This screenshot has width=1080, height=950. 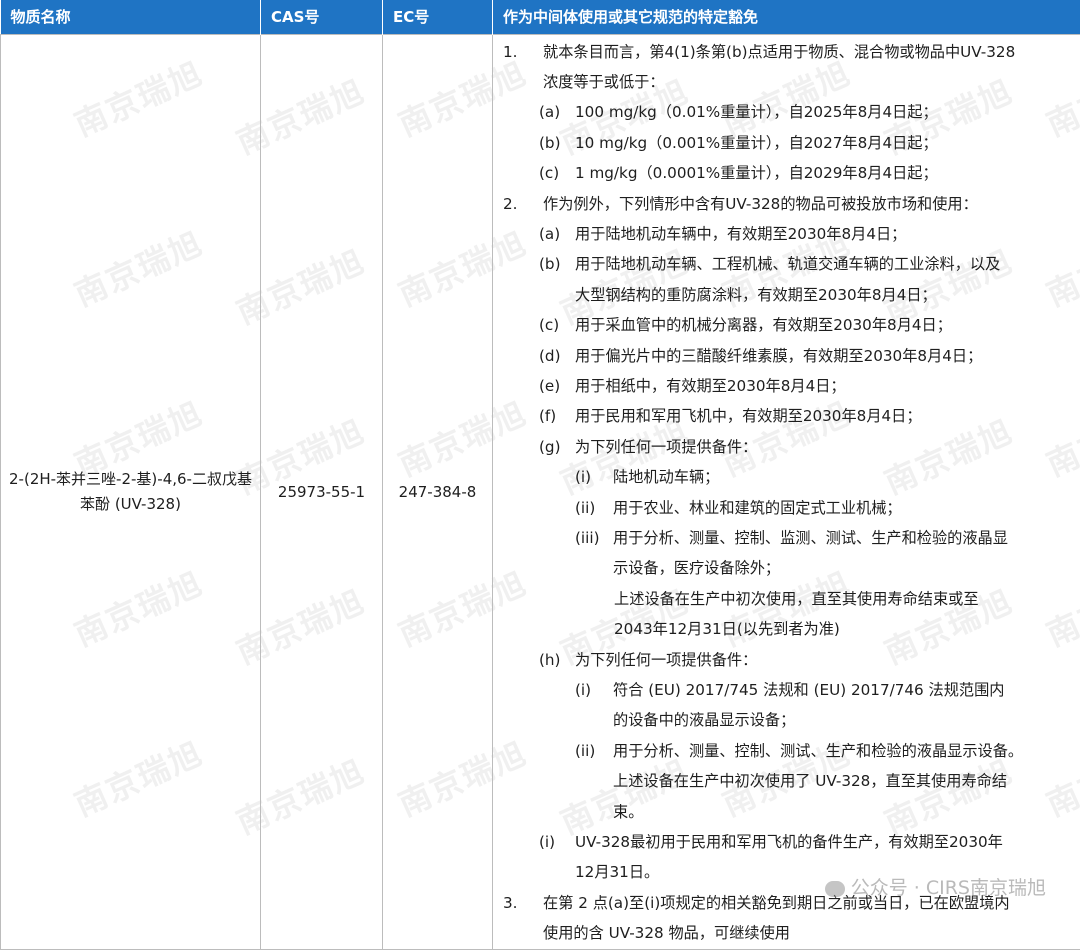 I want to click on list-text-line: 用于民用和军用飞机中，有效期至2030年8月4日；, so click(x=827, y=416).